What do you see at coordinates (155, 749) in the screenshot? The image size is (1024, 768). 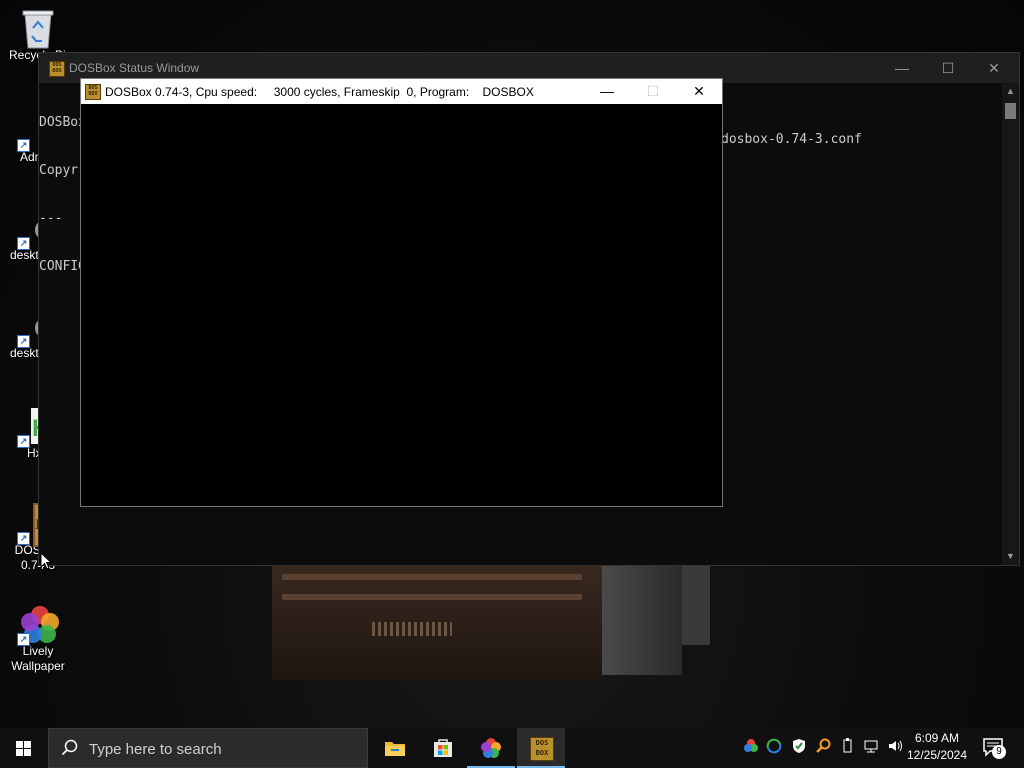 I see `search-placeholder: Type here to search` at bounding box center [155, 749].